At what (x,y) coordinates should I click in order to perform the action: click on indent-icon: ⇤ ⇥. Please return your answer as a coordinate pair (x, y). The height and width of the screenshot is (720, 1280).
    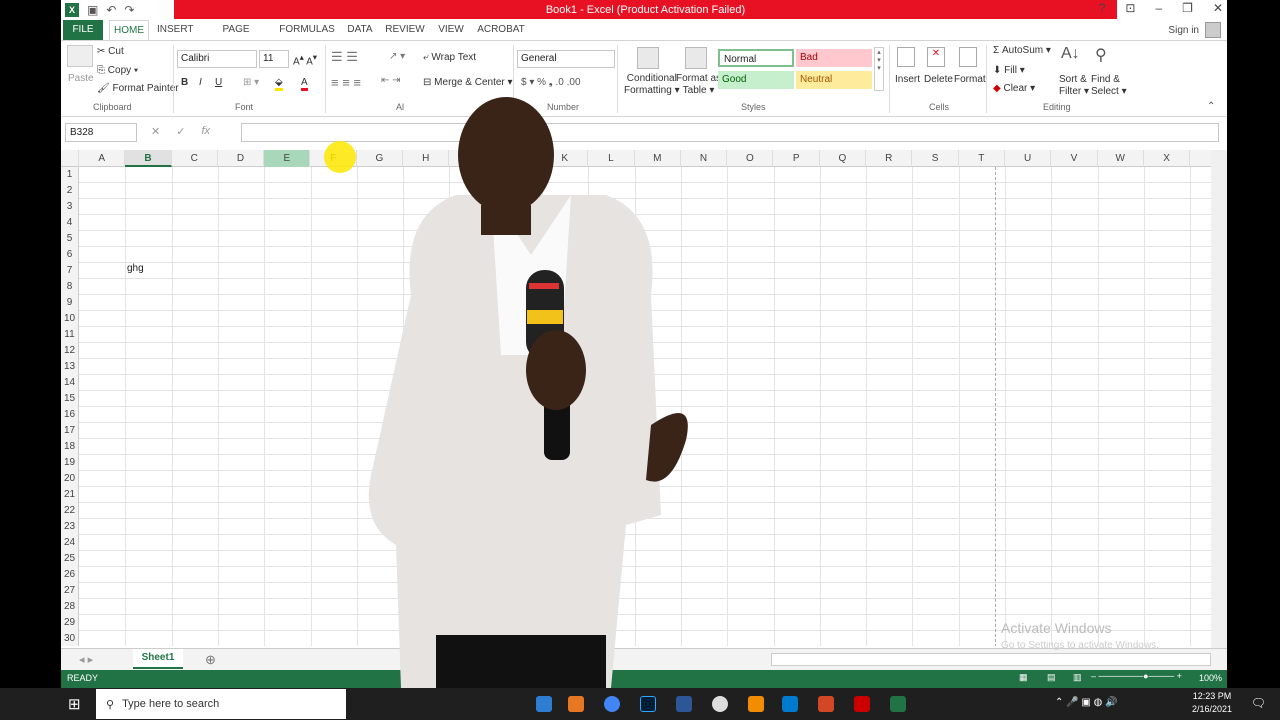
    Looking at the image, I should click on (391, 80).